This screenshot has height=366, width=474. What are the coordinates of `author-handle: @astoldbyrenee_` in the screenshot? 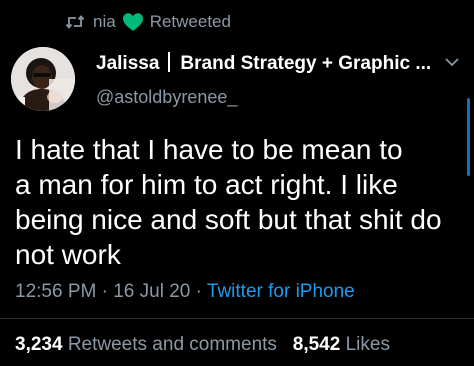 It's located at (166, 97).